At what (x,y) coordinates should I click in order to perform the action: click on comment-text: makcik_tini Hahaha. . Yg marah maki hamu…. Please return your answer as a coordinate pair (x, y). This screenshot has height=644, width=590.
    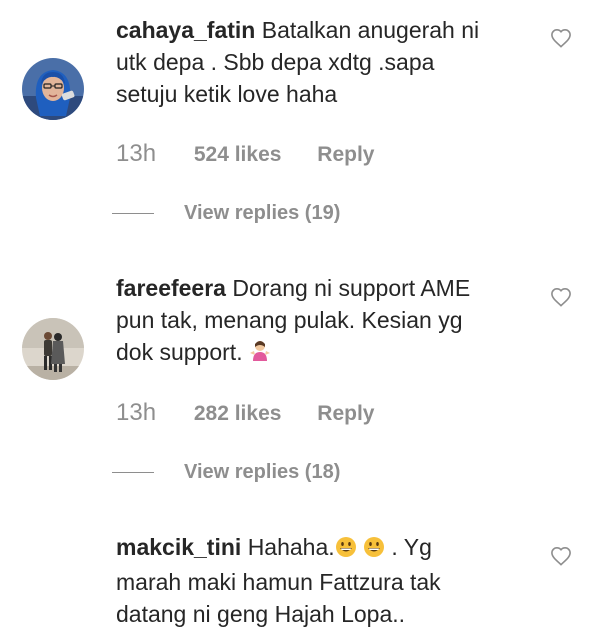
    Looking at the image, I should click on (326, 580).